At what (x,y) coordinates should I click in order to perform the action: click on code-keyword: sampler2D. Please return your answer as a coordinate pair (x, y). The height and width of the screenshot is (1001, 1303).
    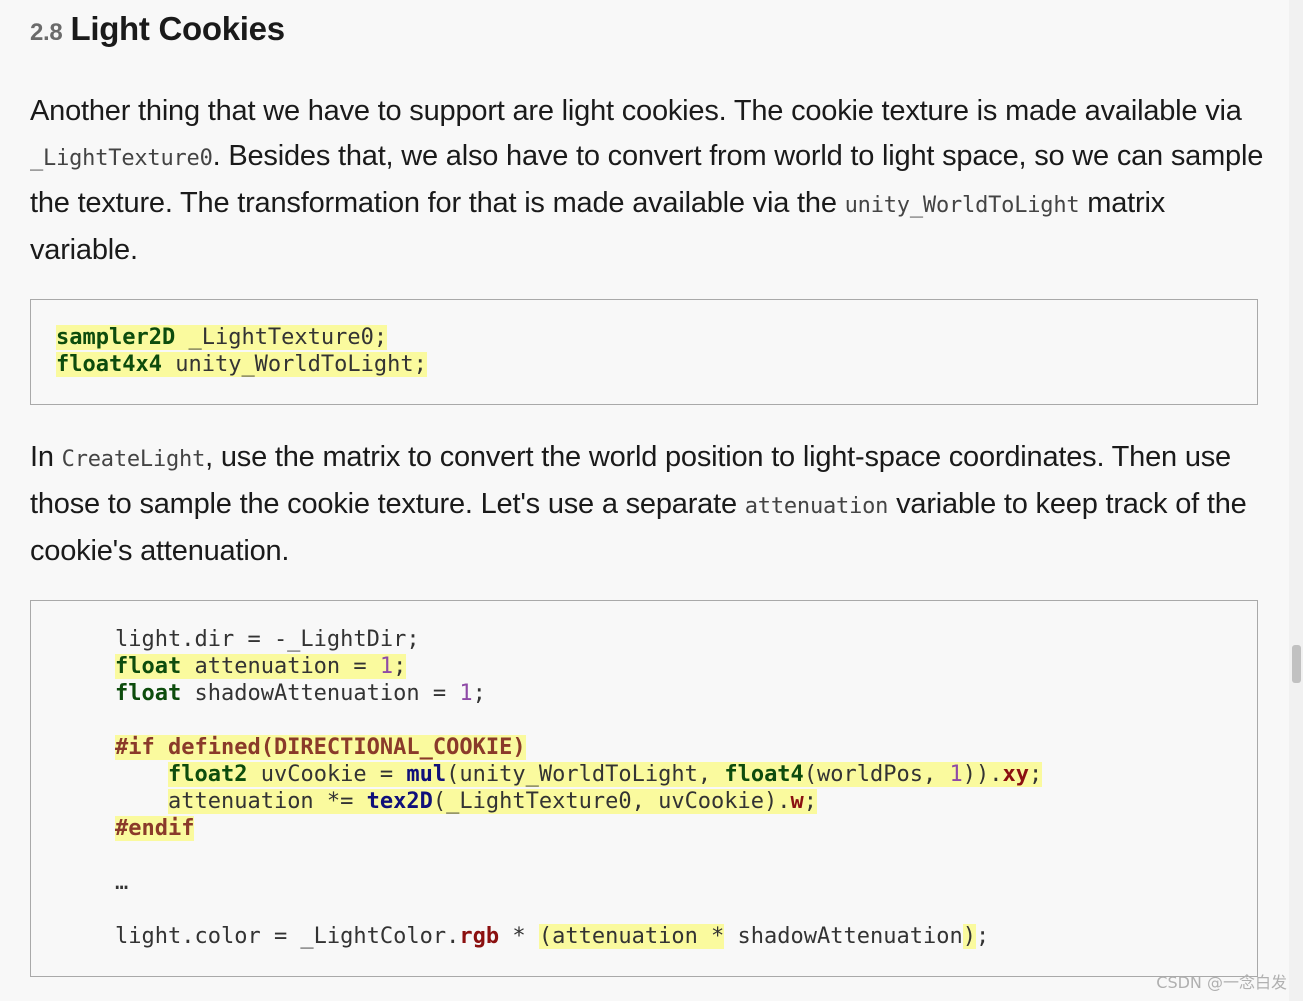
    Looking at the image, I should click on (116, 337).